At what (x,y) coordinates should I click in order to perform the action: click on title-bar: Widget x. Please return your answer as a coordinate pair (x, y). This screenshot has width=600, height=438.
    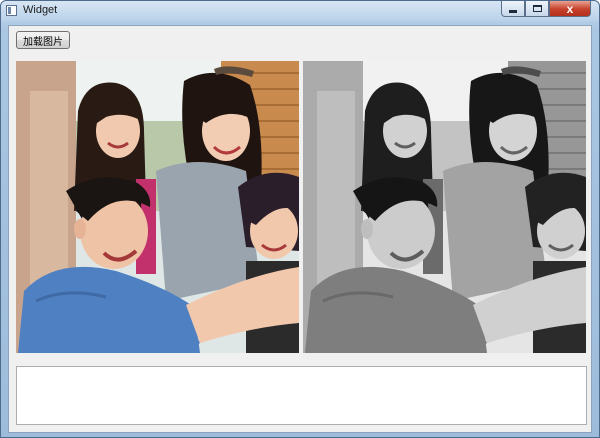
    Looking at the image, I should click on (300, 11).